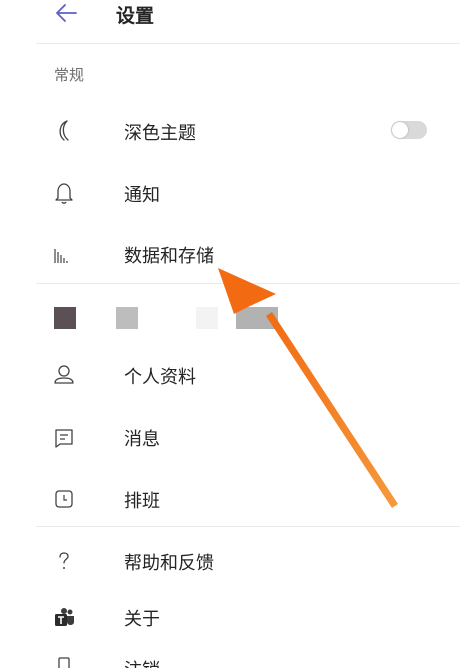  I want to click on settings-item-about: 关于, so click(230, 617).